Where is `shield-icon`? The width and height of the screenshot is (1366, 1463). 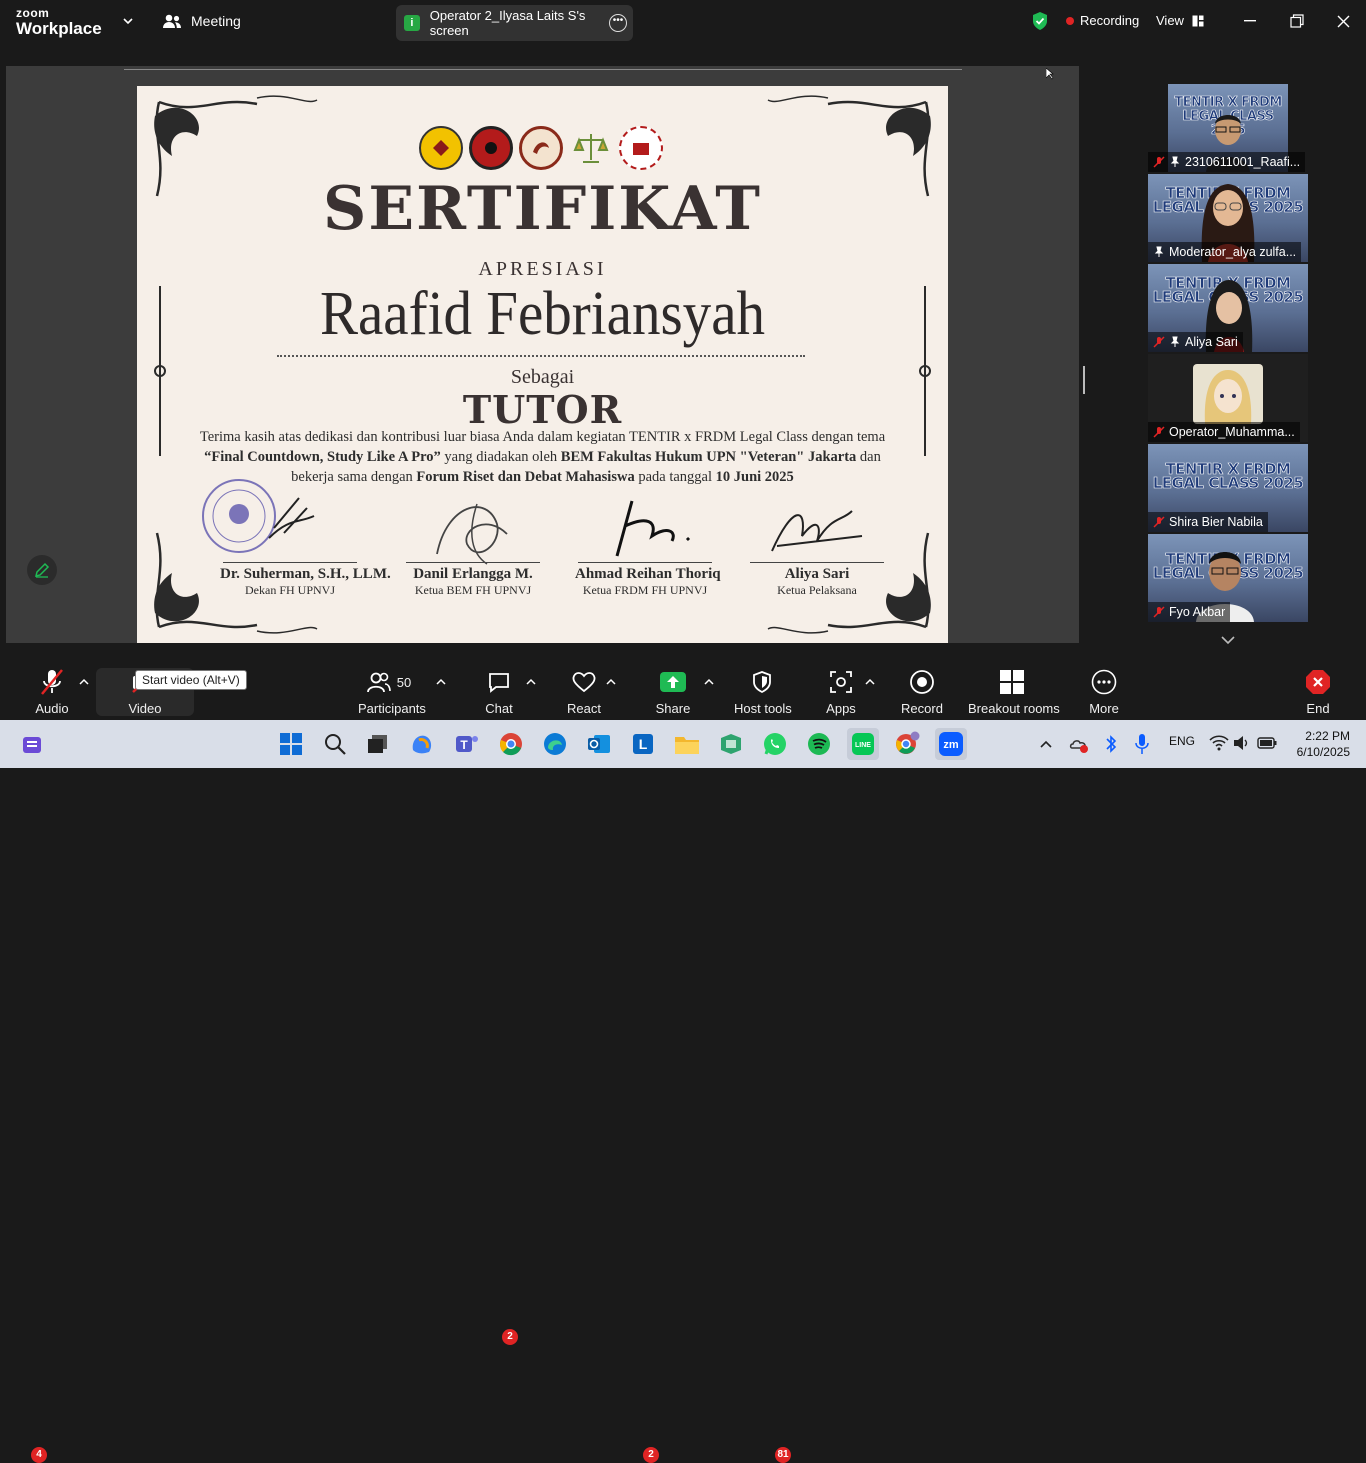 shield-icon is located at coordinates (762, 682).